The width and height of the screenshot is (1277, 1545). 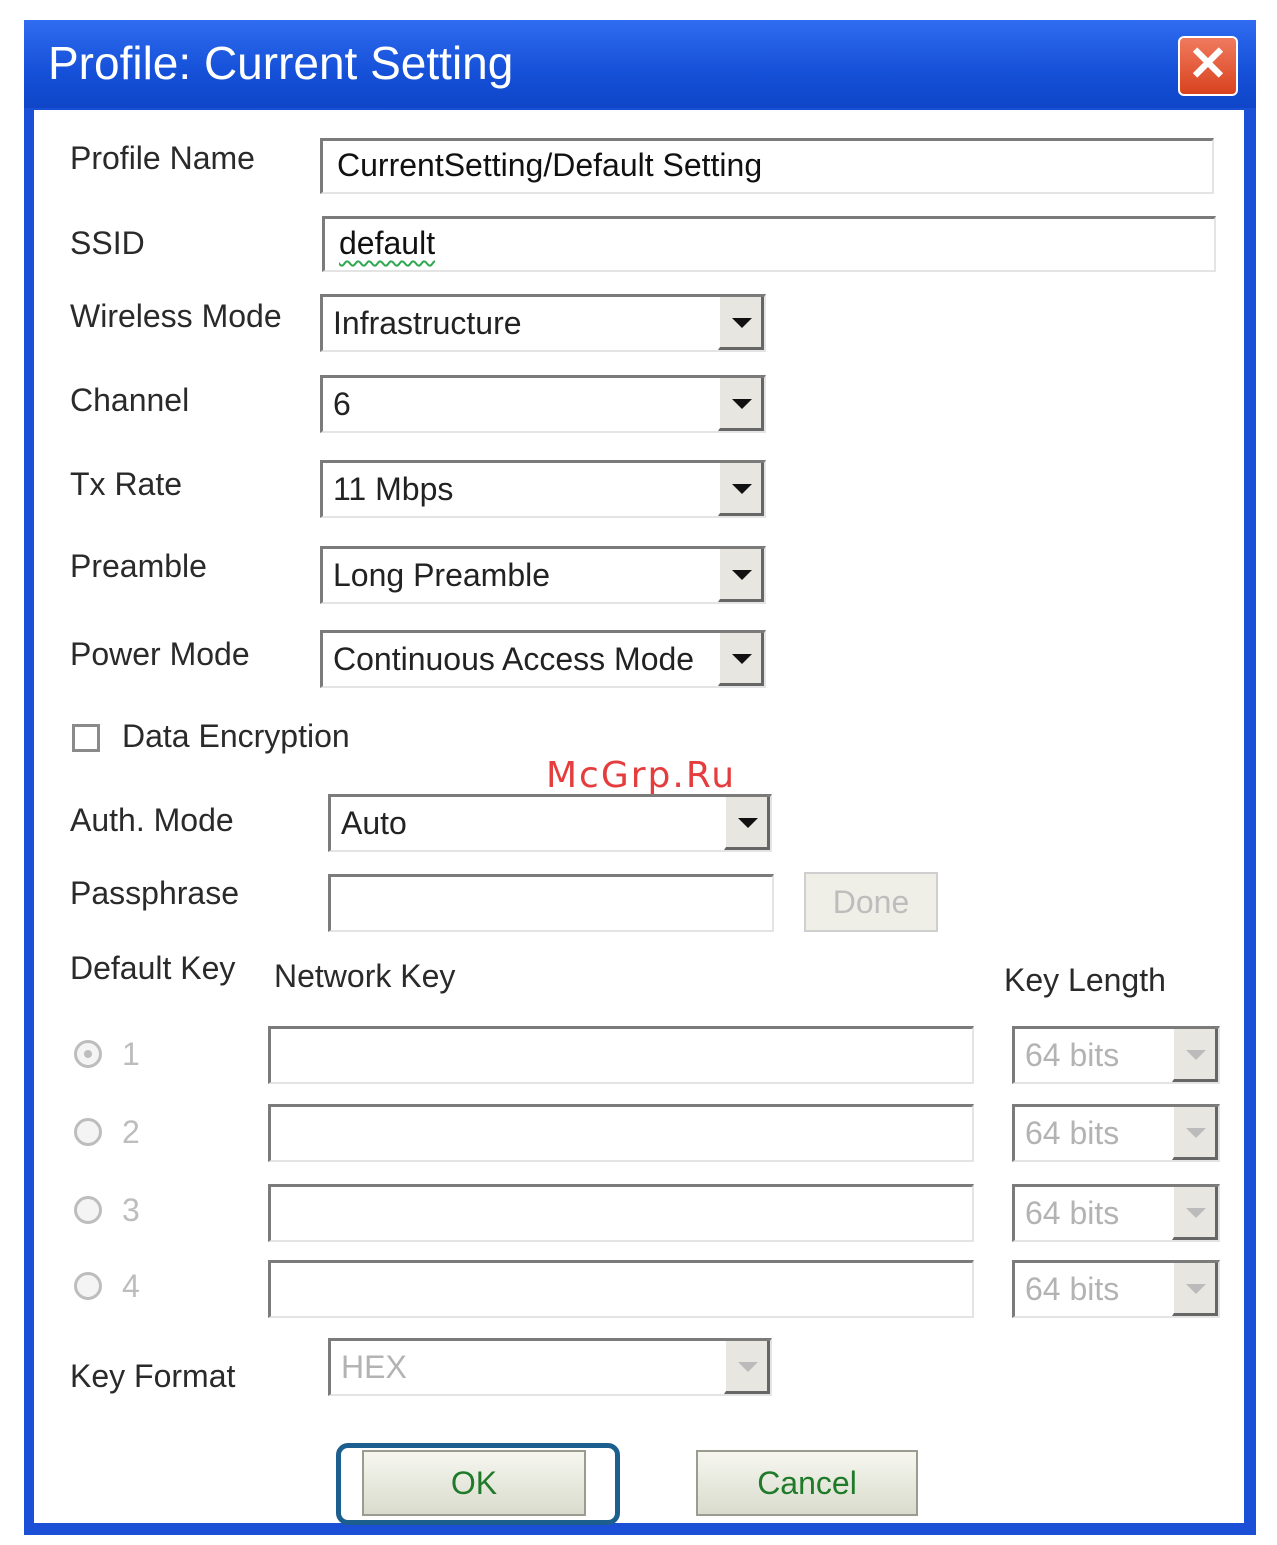 What do you see at coordinates (236, 736) in the screenshot?
I see `data-encryption-label: Data Encryption` at bounding box center [236, 736].